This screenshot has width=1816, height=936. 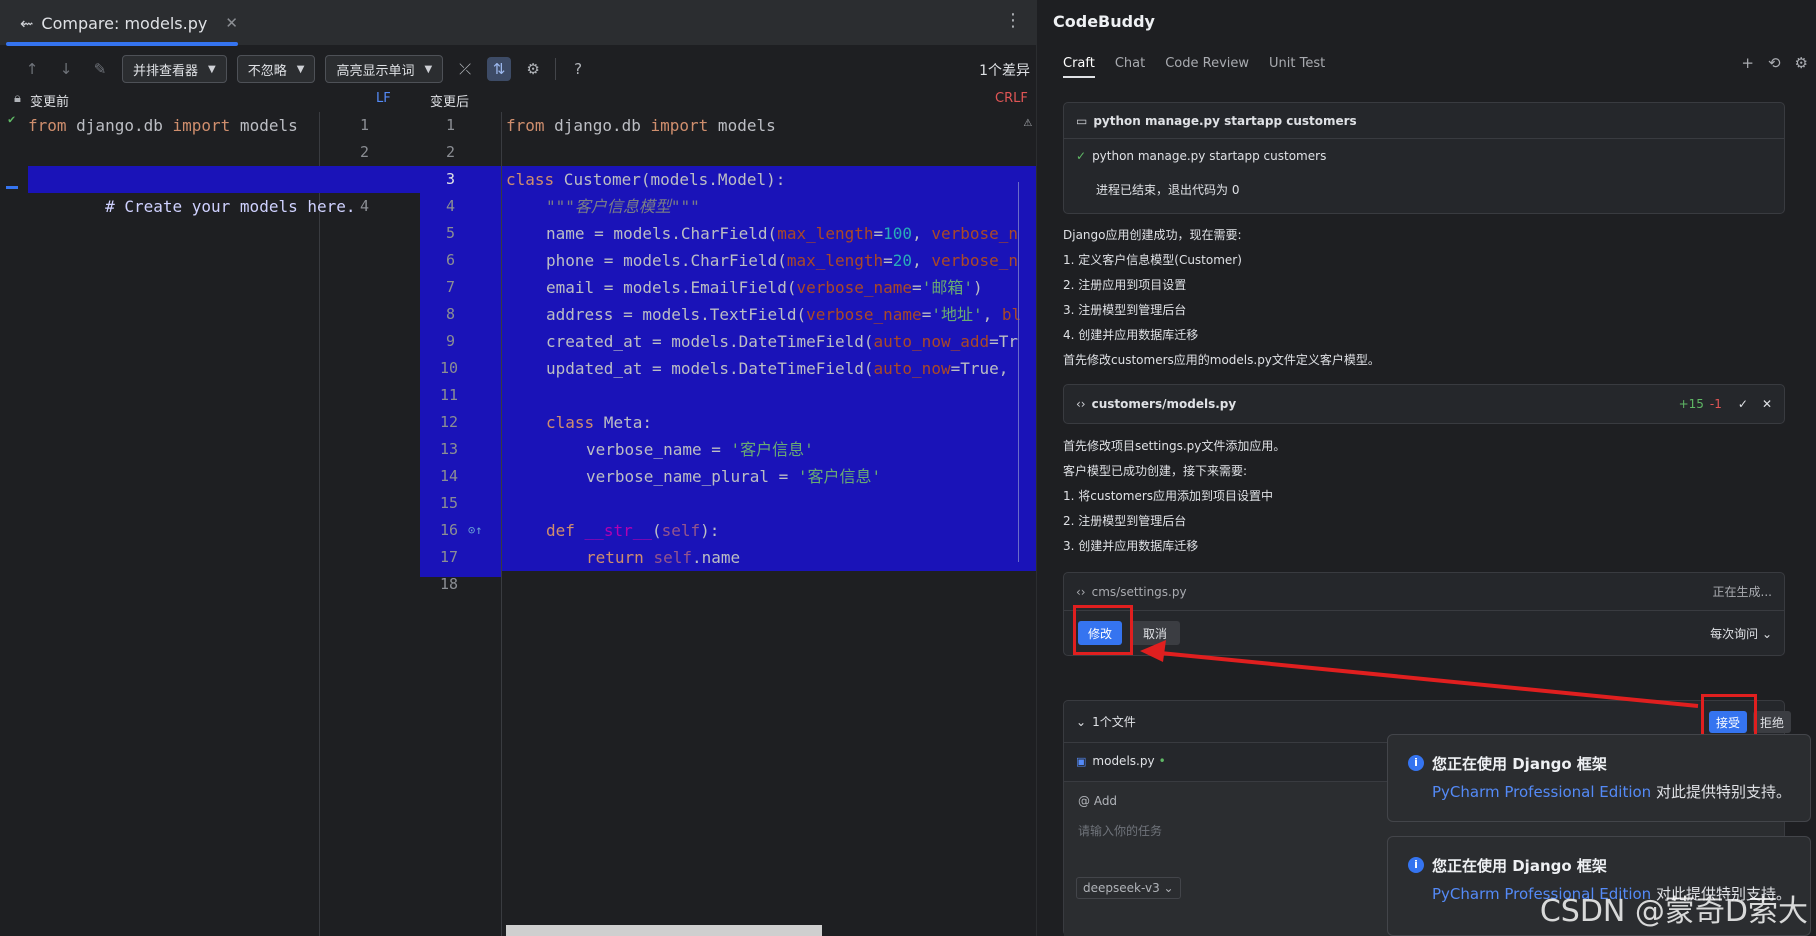 What do you see at coordinates (1747, 63) in the screenshot?
I see `plus-icon: +` at bounding box center [1747, 63].